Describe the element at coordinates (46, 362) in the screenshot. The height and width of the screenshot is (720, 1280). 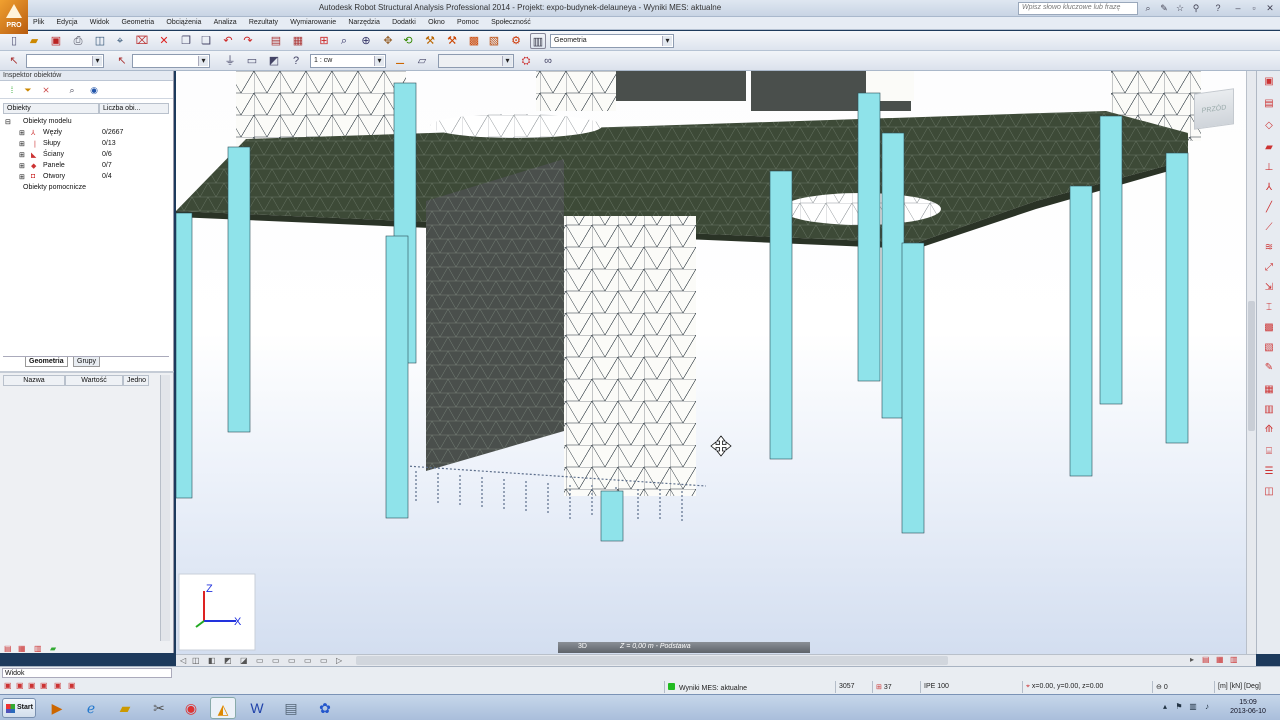
I see `tab-geometria: Geometria` at that location.